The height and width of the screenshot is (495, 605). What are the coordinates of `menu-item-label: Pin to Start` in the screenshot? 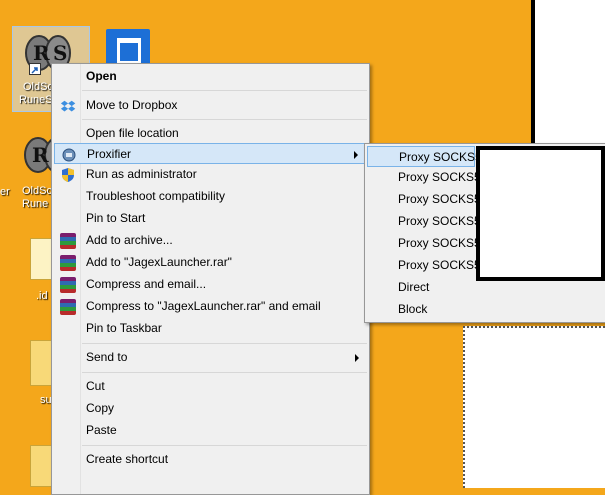 It's located at (116, 218).